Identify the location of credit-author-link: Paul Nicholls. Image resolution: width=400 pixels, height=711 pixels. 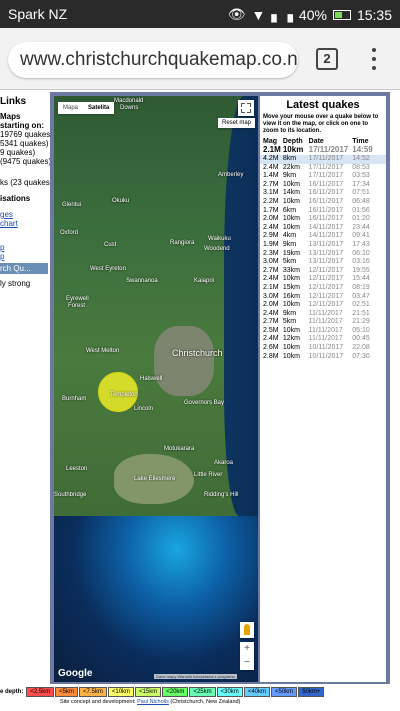
(153, 702).